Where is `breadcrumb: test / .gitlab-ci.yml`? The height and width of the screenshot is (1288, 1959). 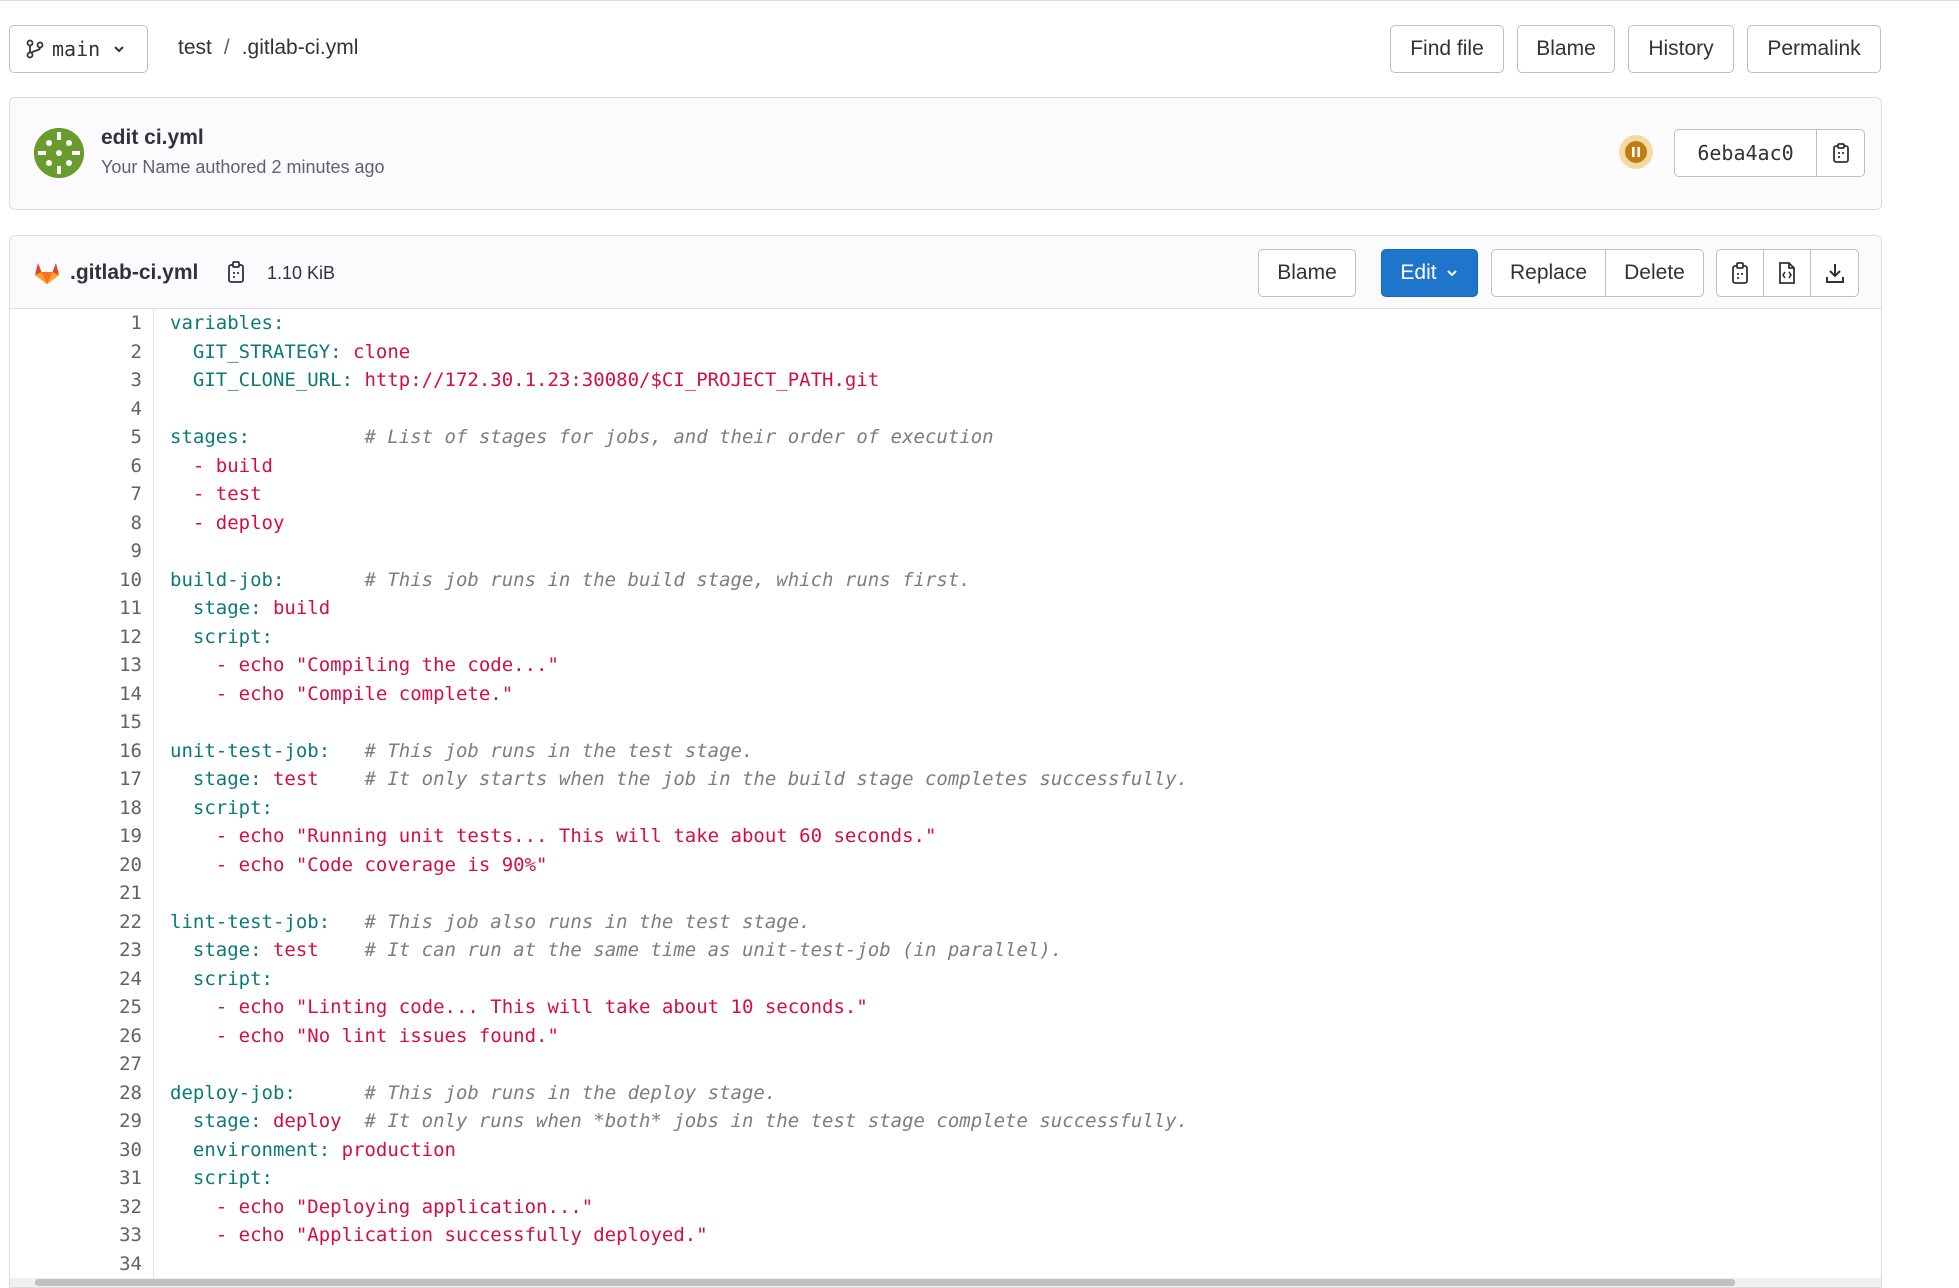
breadcrumb: test / .gitlab-ci.yml is located at coordinates (268, 48).